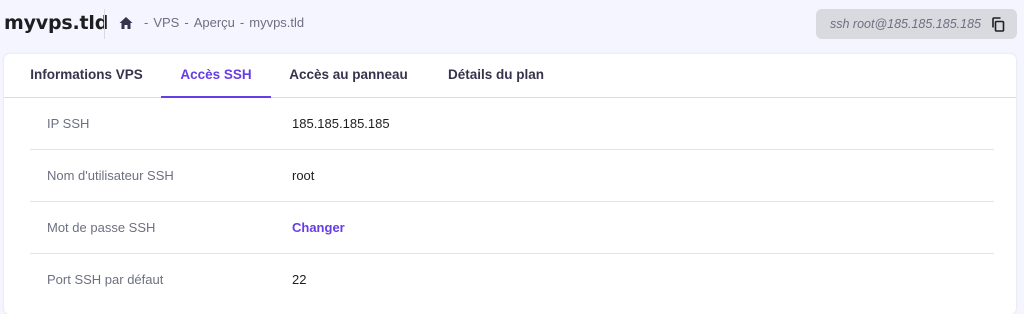 The image size is (1024, 314). What do you see at coordinates (299, 279) in the screenshot?
I see `row-value: 22` at bounding box center [299, 279].